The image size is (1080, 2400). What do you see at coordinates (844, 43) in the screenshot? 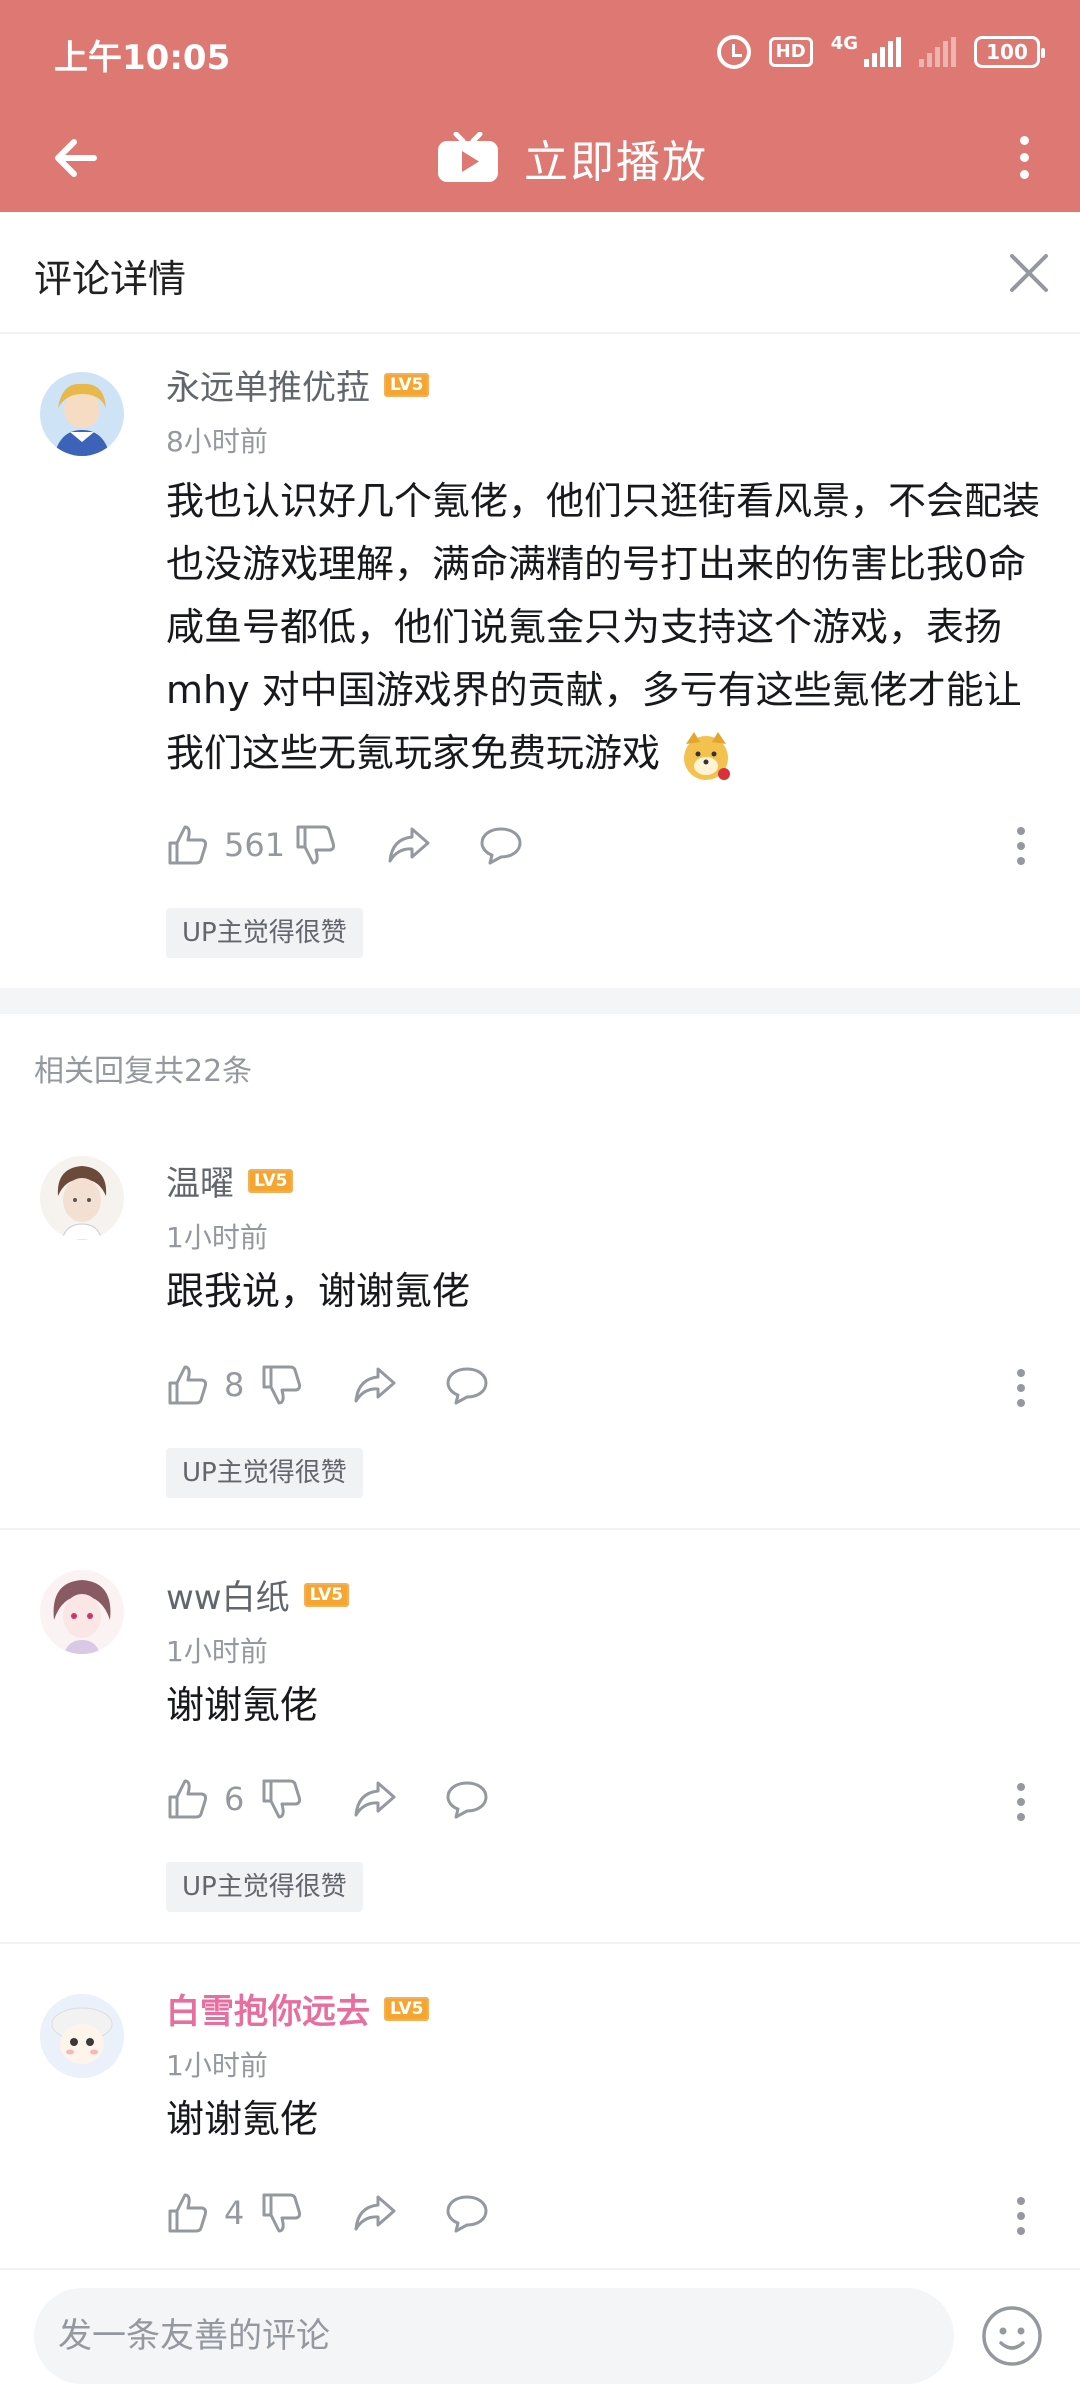
I see `network-type: 4G` at bounding box center [844, 43].